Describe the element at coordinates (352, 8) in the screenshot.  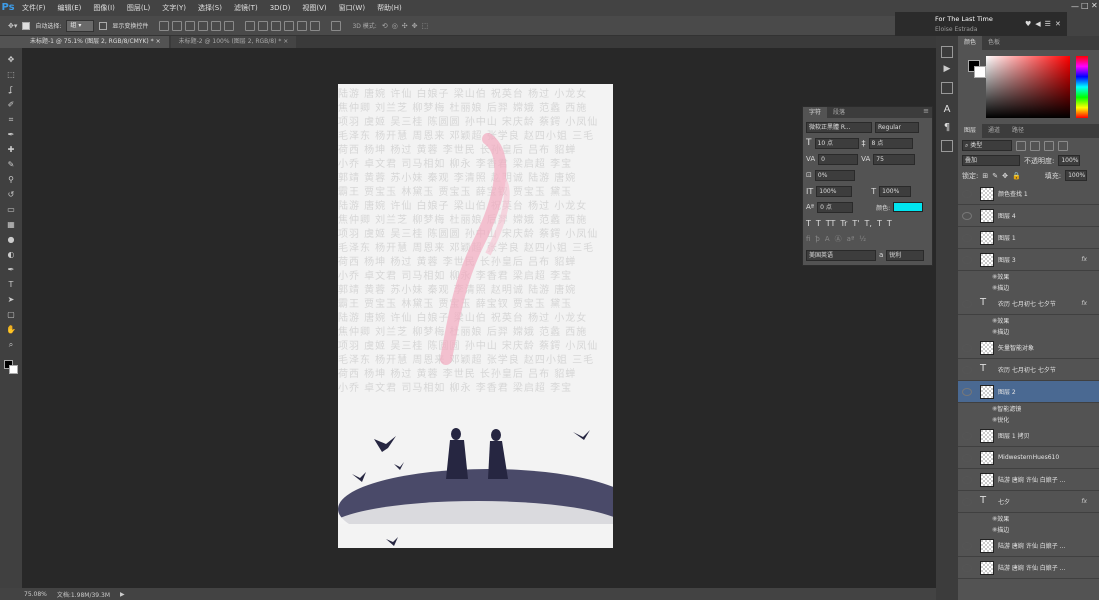
I see `menu-item: 窗口(W)` at that location.